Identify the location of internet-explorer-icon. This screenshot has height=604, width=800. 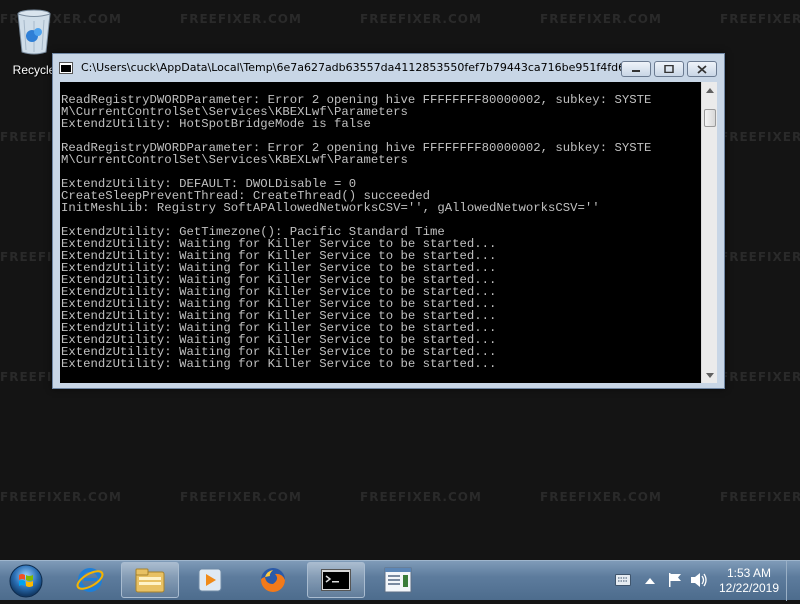
(90, 580).